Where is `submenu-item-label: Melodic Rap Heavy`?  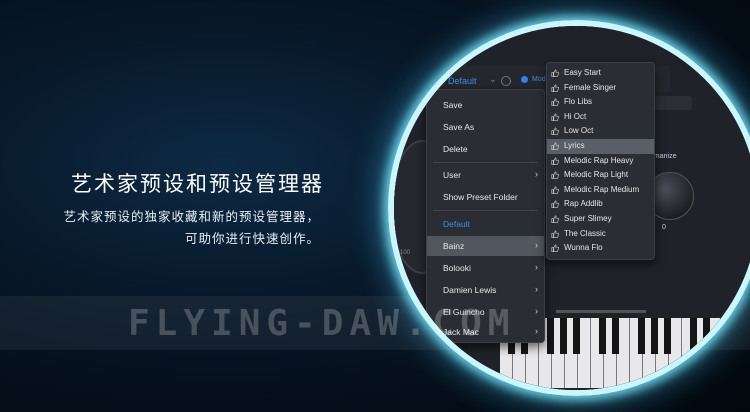 submenu-item-label: Melodic Rap Heavy is located at coordinates (599, 160).